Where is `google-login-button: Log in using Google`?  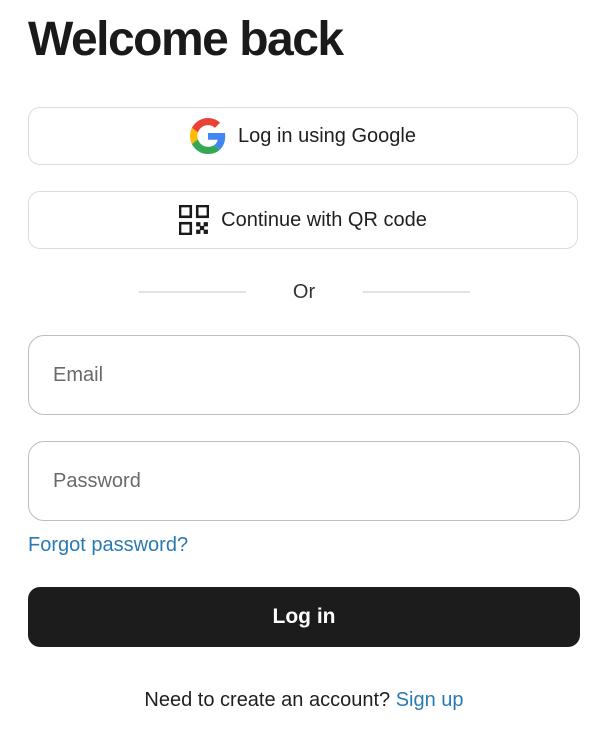 google-login-button: Log in using Google is located at coordinates (303, 136).